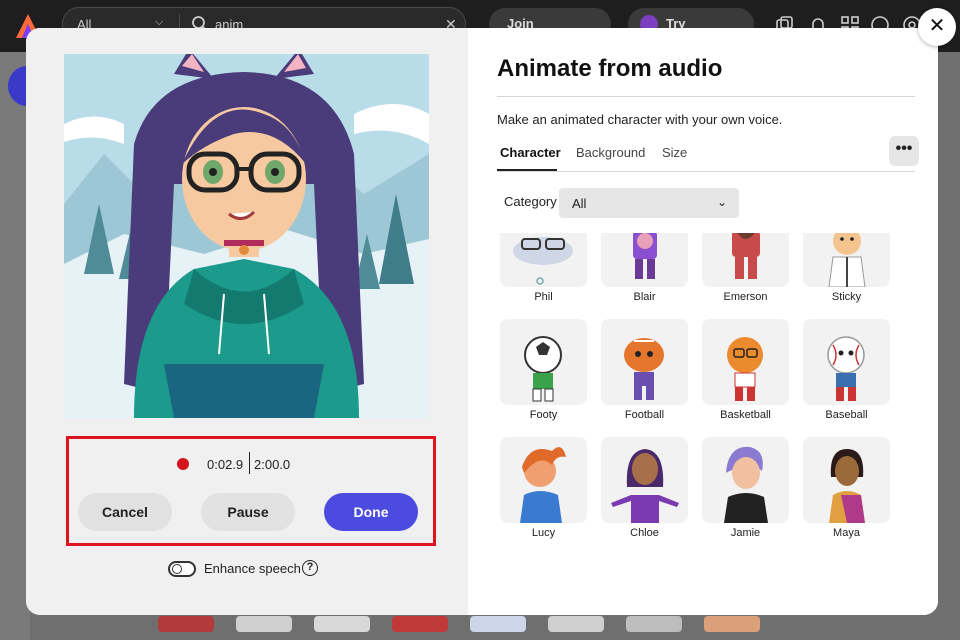 The image size is (960, 640). Describe the element at coordinates (644, 415) in the screenshot. I see `character-name: Football` at that location.